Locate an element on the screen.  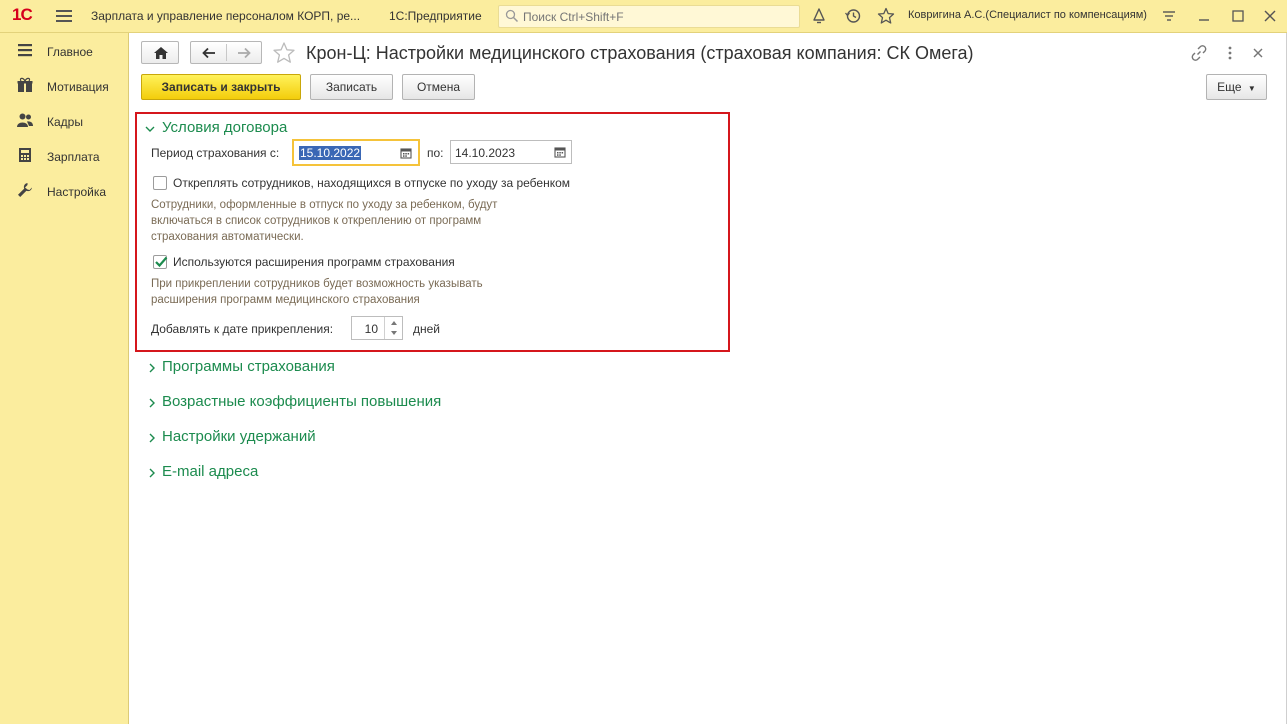
sidebar-item-label: Кадры is located at coordinates (65, 122).